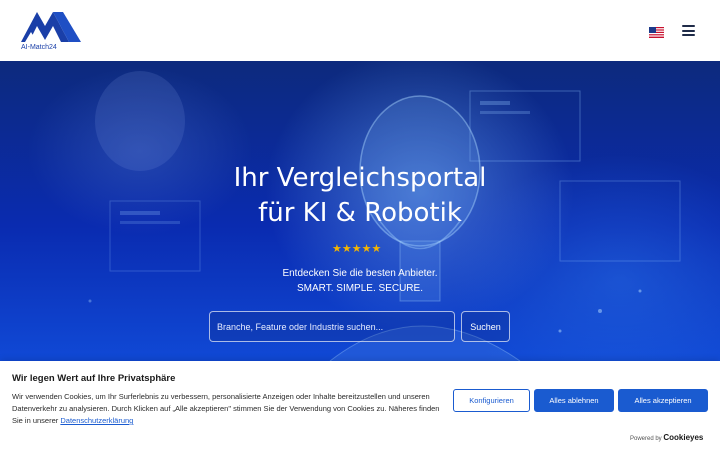 This screenshot has width=720, height=450. What do you see at coordinates (94, 378) in the screenshot?
I see `cookie-title: Wir legen Wert auf Ihre Privatsphäre` at bounding box center [94, 378].